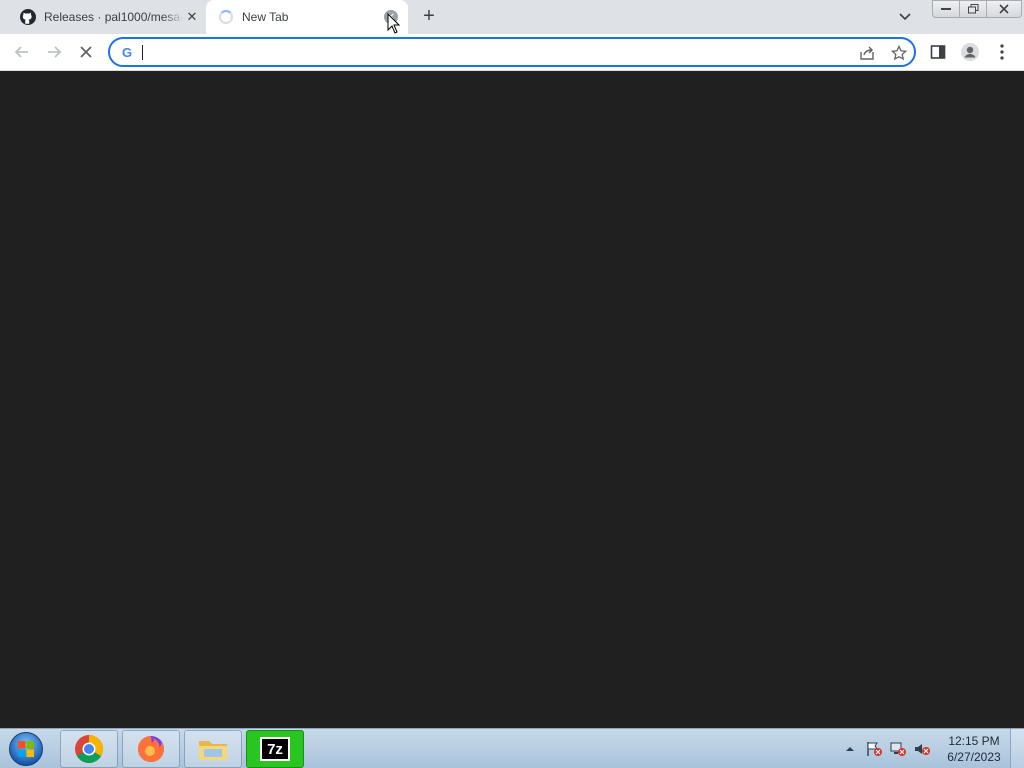 This screenshot has width=1024, height=768. Describe the element at coordinates (850, 749) in the screenshot. I see `show-hidden-icons-icon` at that location.